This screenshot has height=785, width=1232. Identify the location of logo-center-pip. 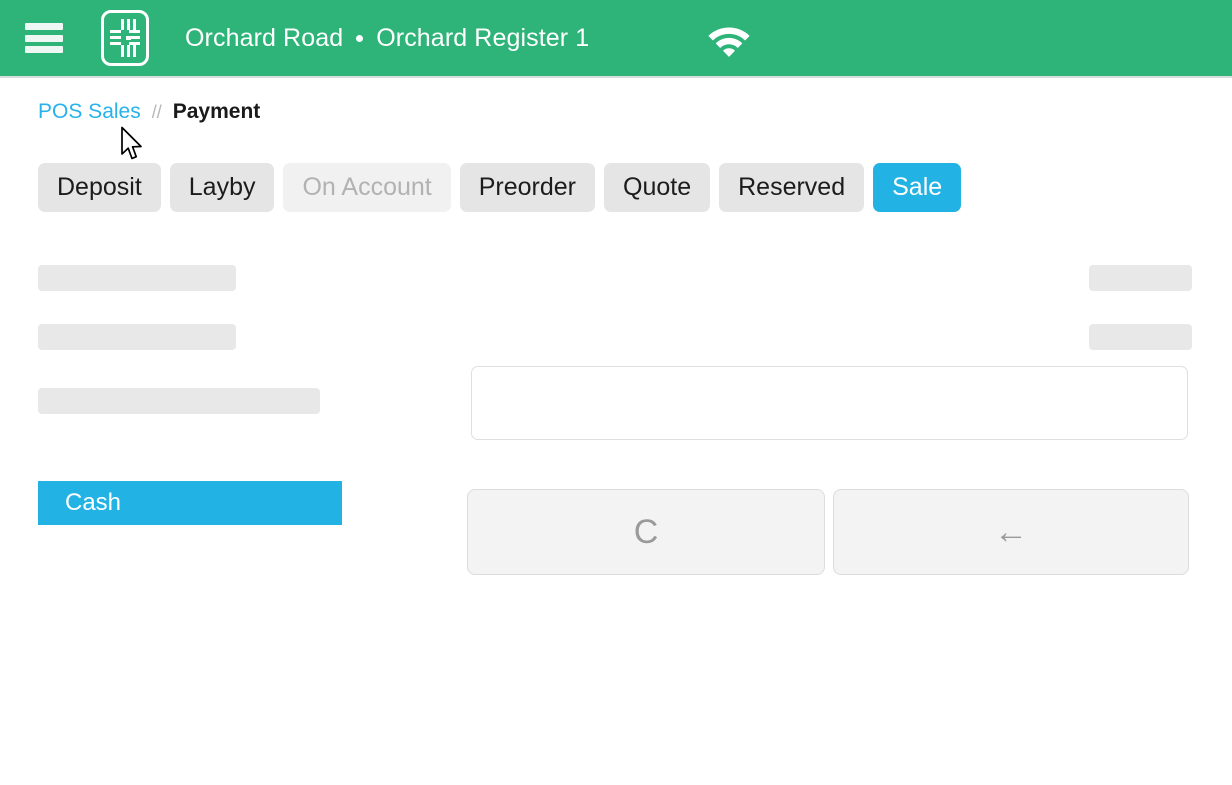
(128, 38).